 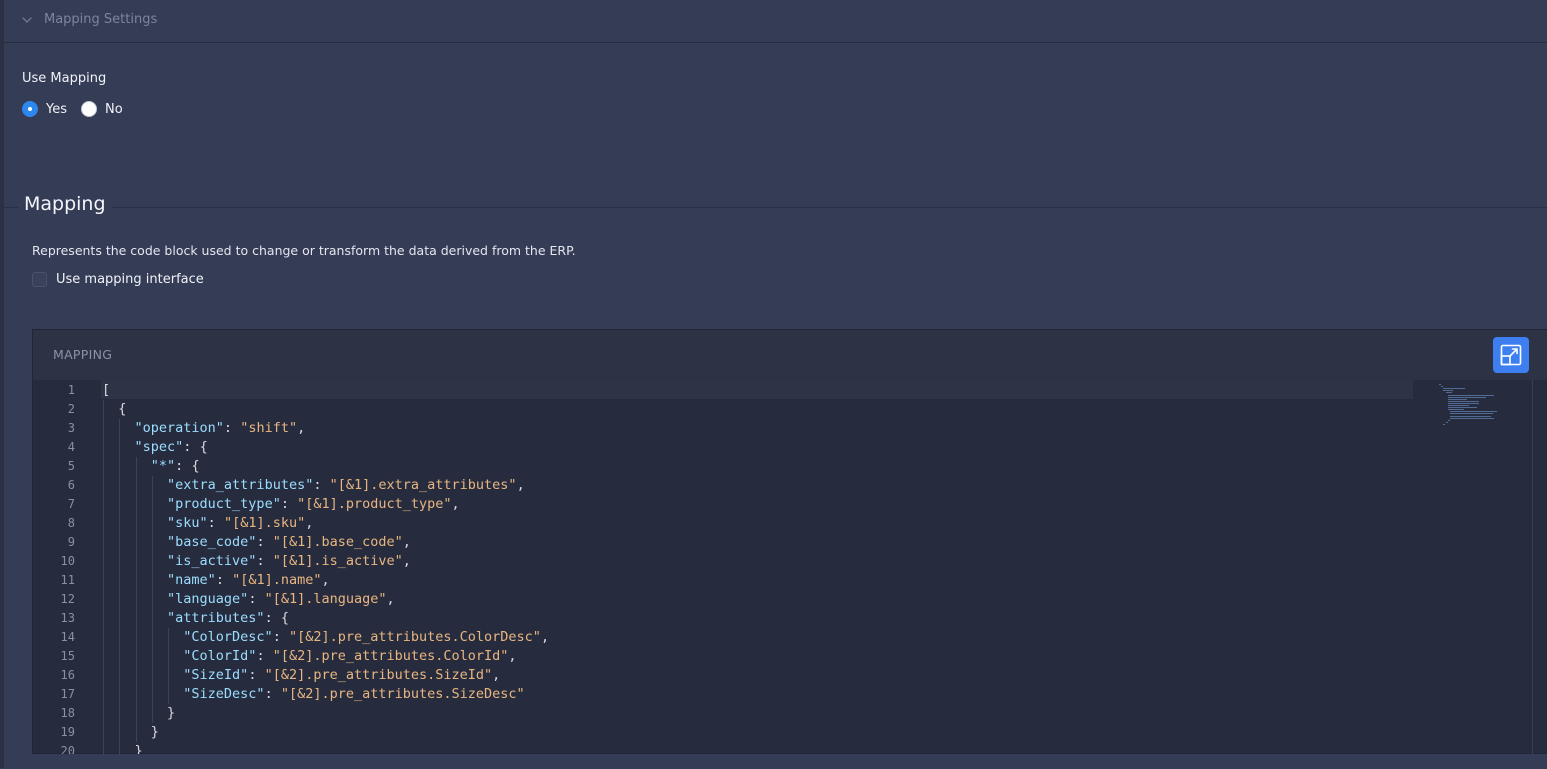 What do you see at coordinates (44, 109) in the screenshot?
I see `radio-yes: Yes` at bounding box center [44, 109].